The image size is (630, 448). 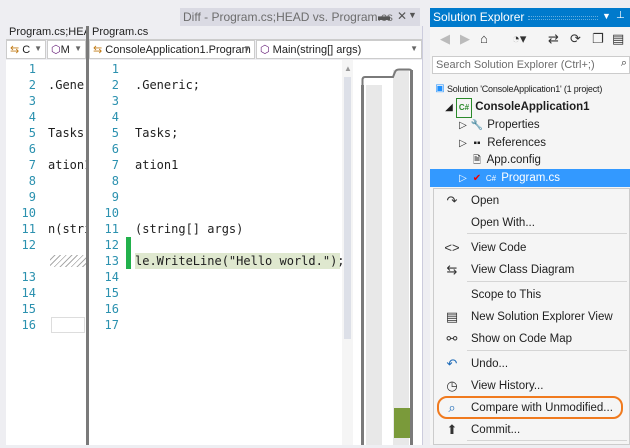 What do you see at coordinates (516, 108) in the screenshot?
I see `tree-item-project: ◢ C# ConsoleApplication1` at bounding box center [516, 108].